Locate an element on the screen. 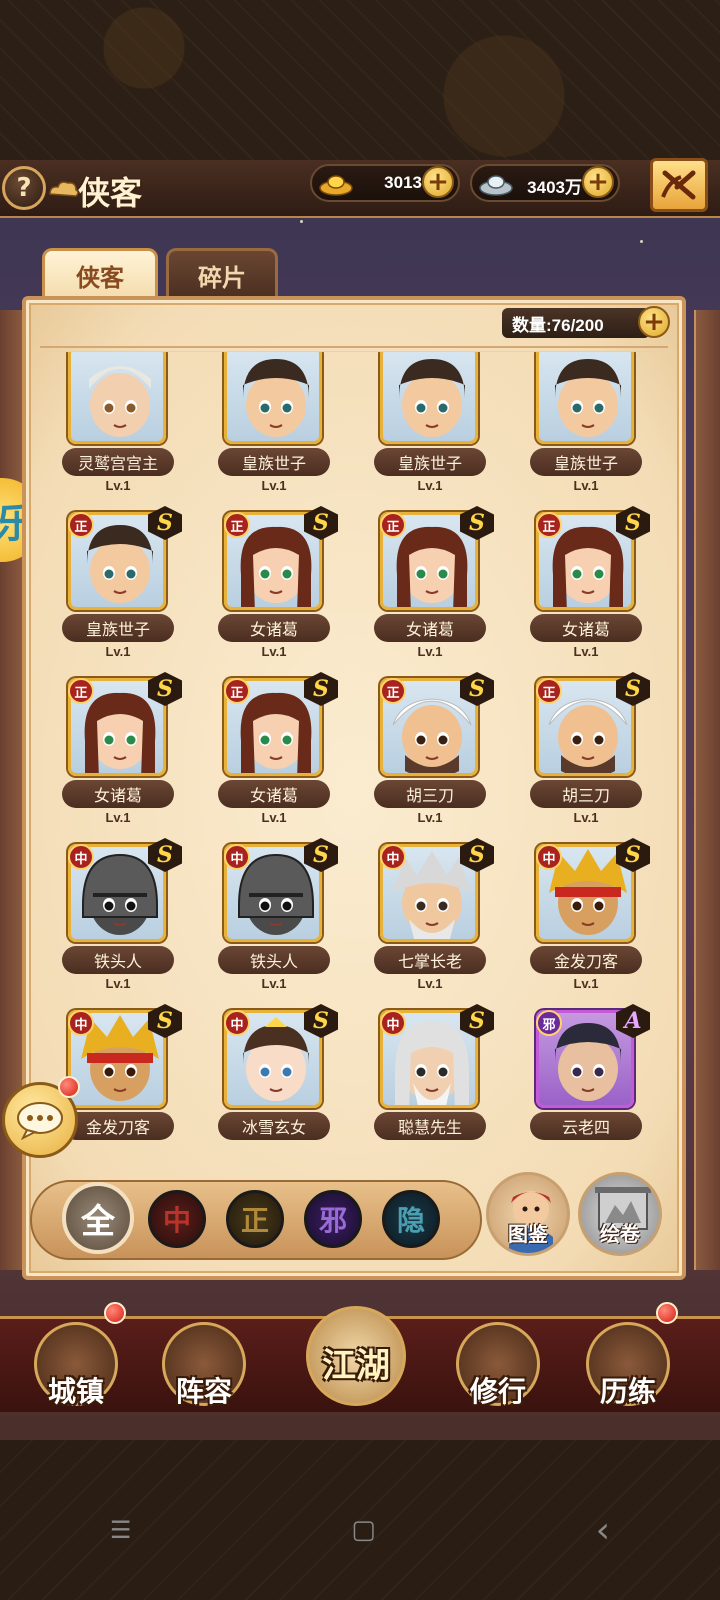  hero-card: 中S金发刀客Lv.1 is located at coordinates (579, 921).